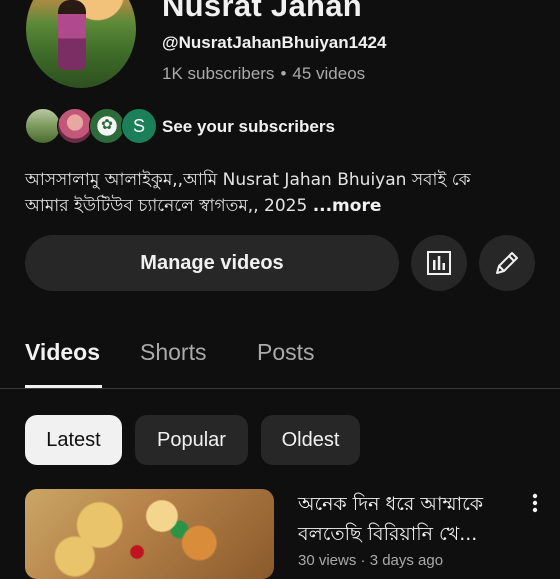 This screenshot has height=579, width=560. I want to click on video-count: 45 videos, so click(329, 73).